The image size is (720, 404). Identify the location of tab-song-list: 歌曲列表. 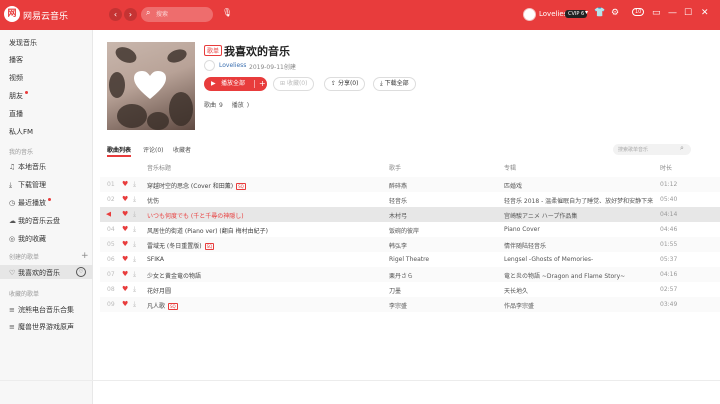
(119, 149).